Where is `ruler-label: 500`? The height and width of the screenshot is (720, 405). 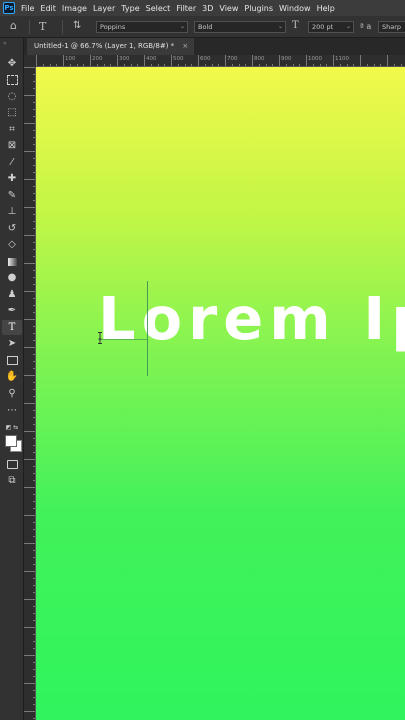 ruler-label: 500 is located at coordinates (178, 59).